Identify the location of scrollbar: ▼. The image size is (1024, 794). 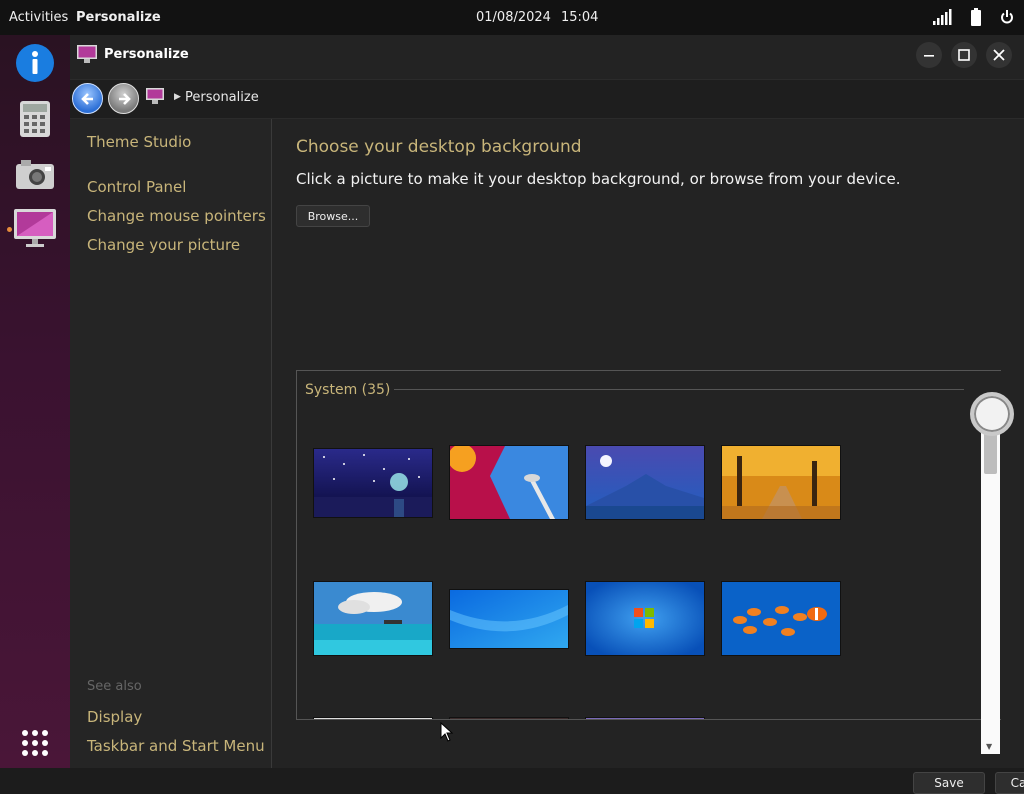
(990, 581).